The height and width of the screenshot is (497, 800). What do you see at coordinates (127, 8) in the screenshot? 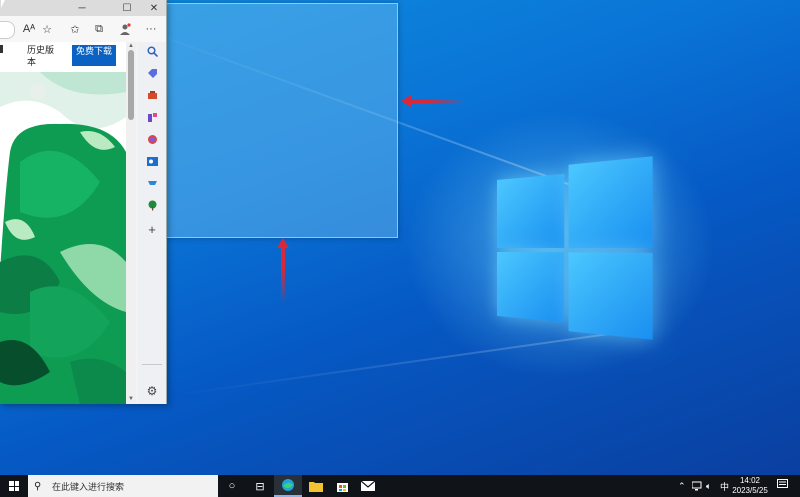
I see `maximize-button: ☐` at bounding box center [127, 8].